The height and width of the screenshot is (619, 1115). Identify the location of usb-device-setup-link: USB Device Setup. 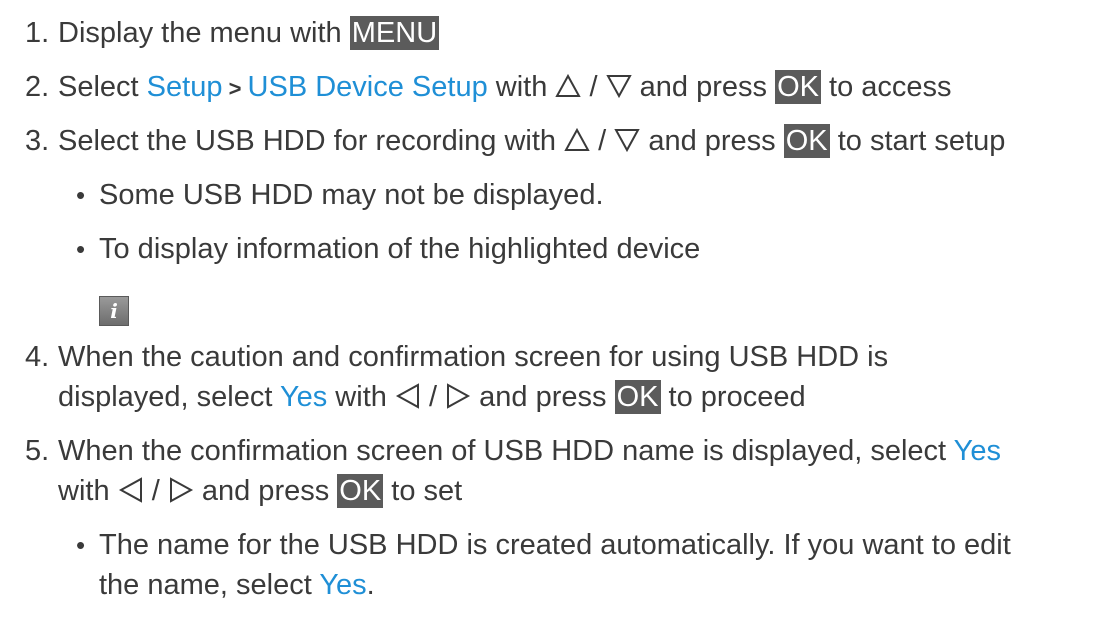
(368, 87).